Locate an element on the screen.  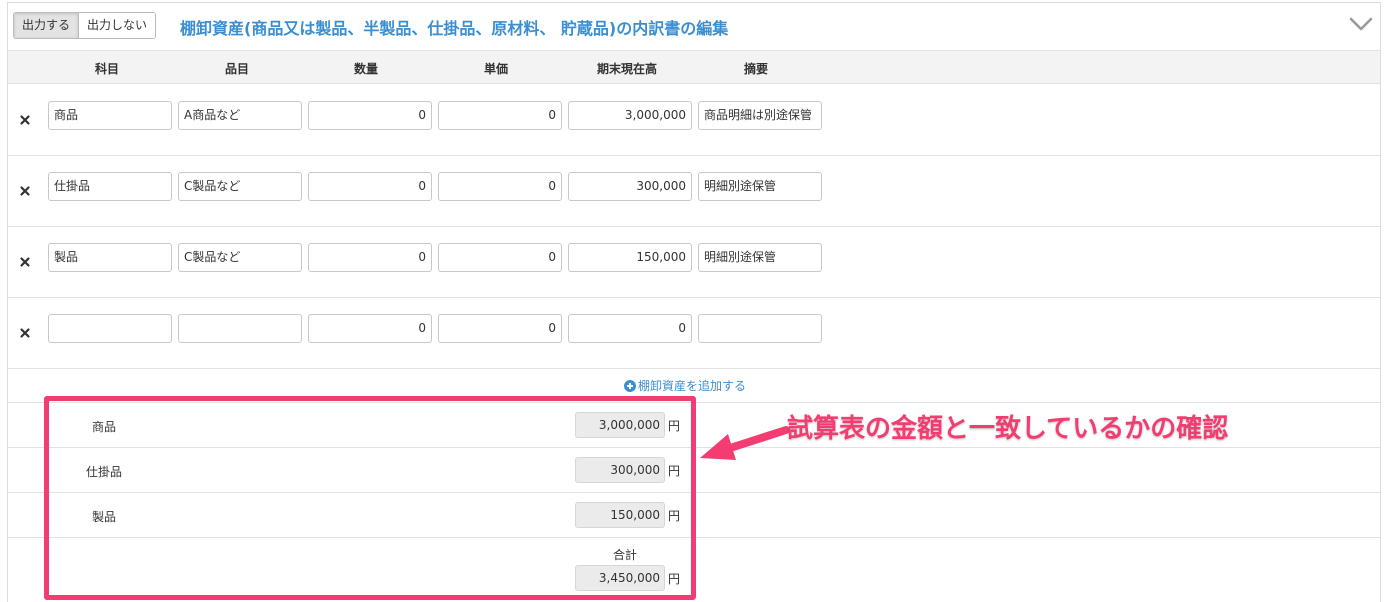
kamoku-field: 仕掛品 is located at coordinates (110, 186).